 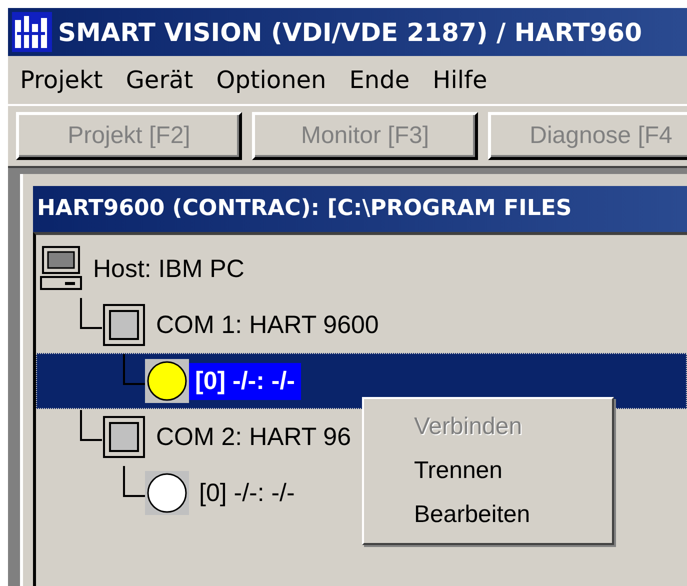 What do you see at coordinates (278, 80) in the screenshot?
I see `menu-item: Optionen` at bounding box center [278, 80].